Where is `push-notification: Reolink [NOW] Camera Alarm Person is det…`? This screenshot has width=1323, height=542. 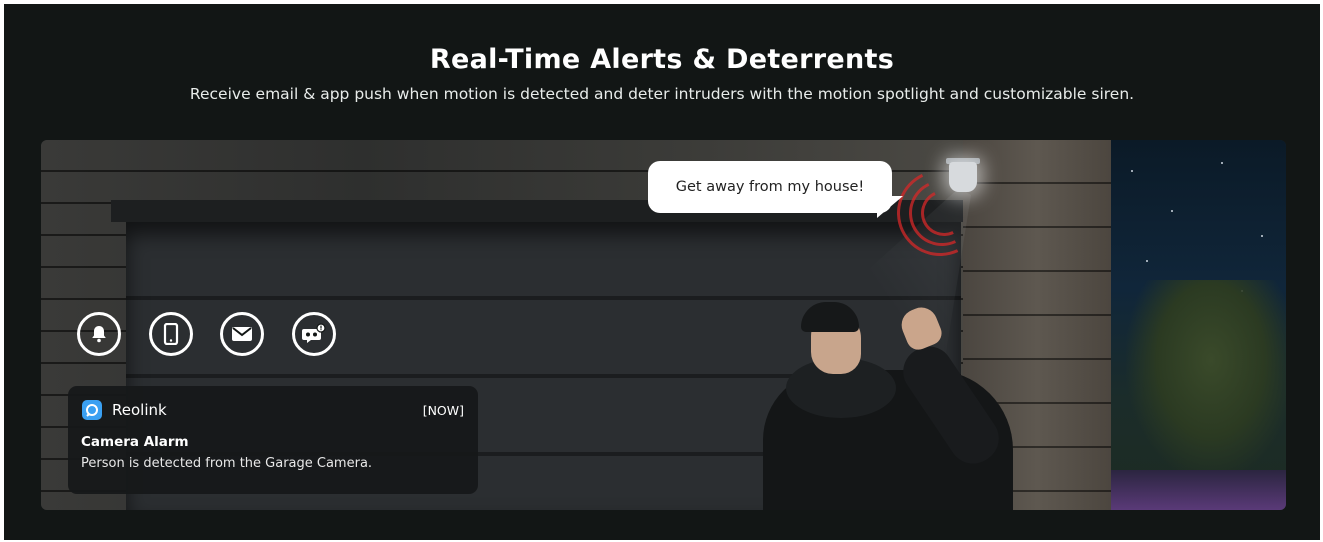
push-notification: Reolink [NOW] Camera Alarm Person is det… is located at coordinates (273, 440).